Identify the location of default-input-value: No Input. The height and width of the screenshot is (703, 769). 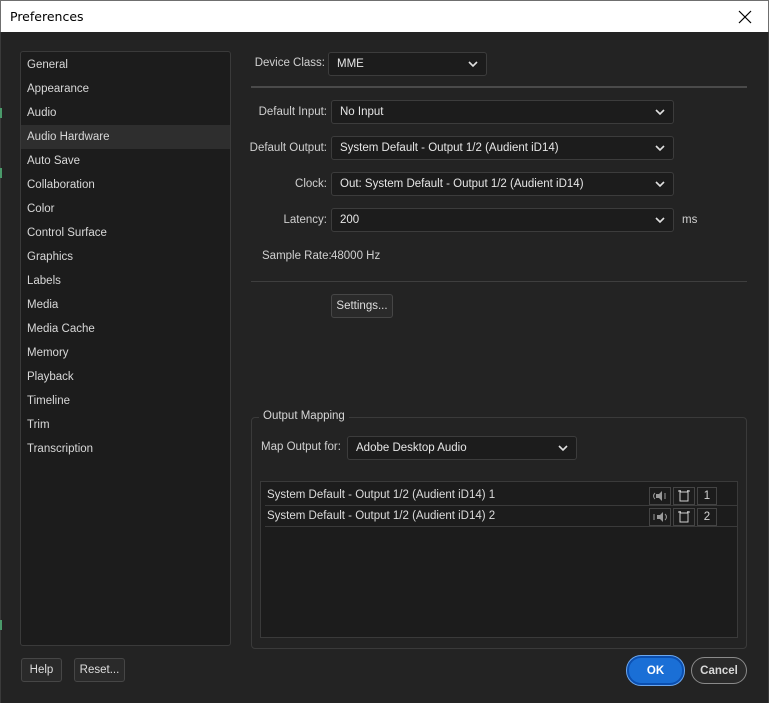
(362, 112).